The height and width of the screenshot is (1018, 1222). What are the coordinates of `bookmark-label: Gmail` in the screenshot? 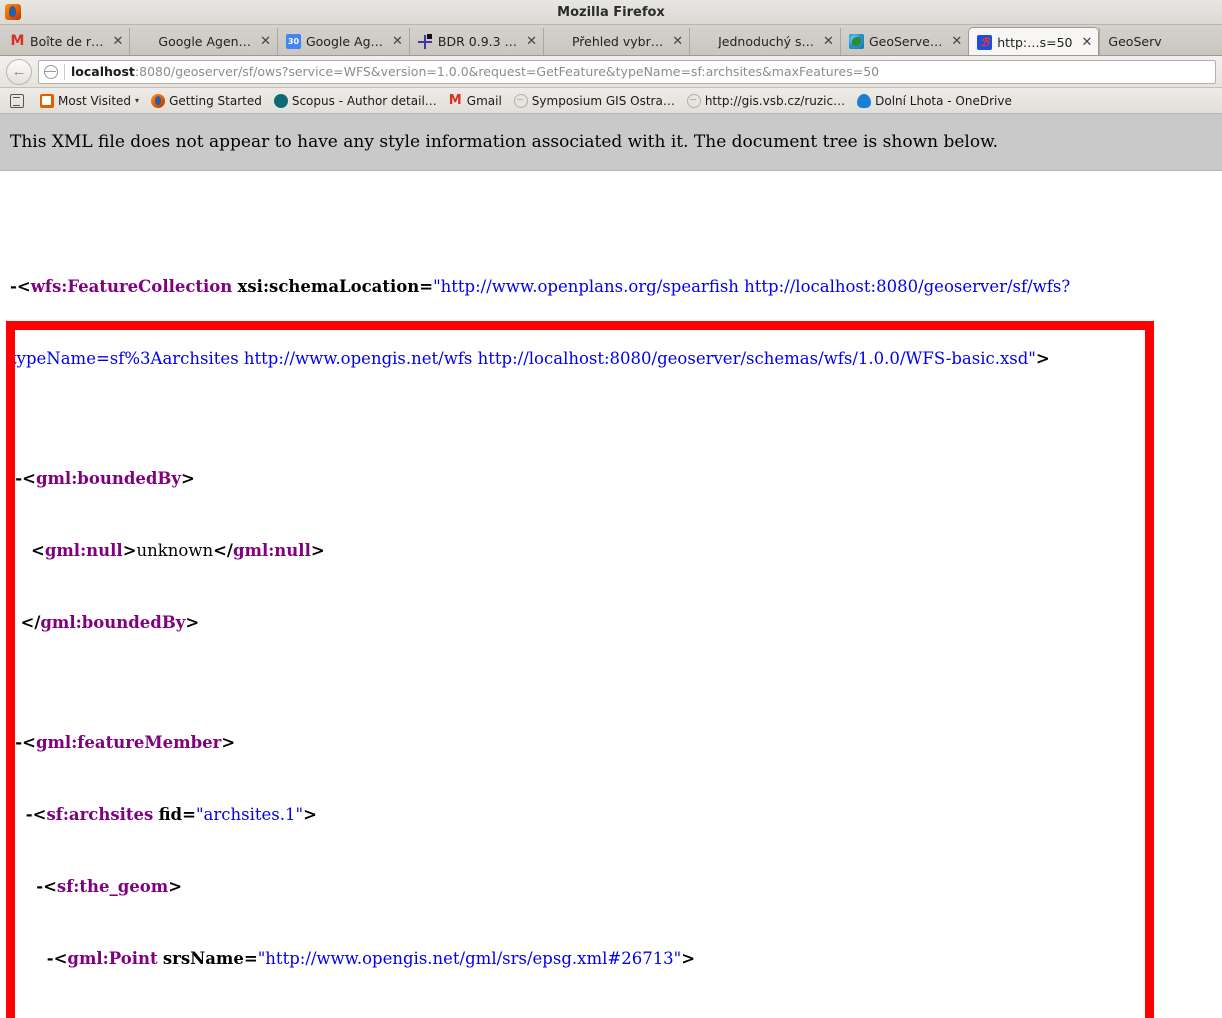 It's located at (484, 100).